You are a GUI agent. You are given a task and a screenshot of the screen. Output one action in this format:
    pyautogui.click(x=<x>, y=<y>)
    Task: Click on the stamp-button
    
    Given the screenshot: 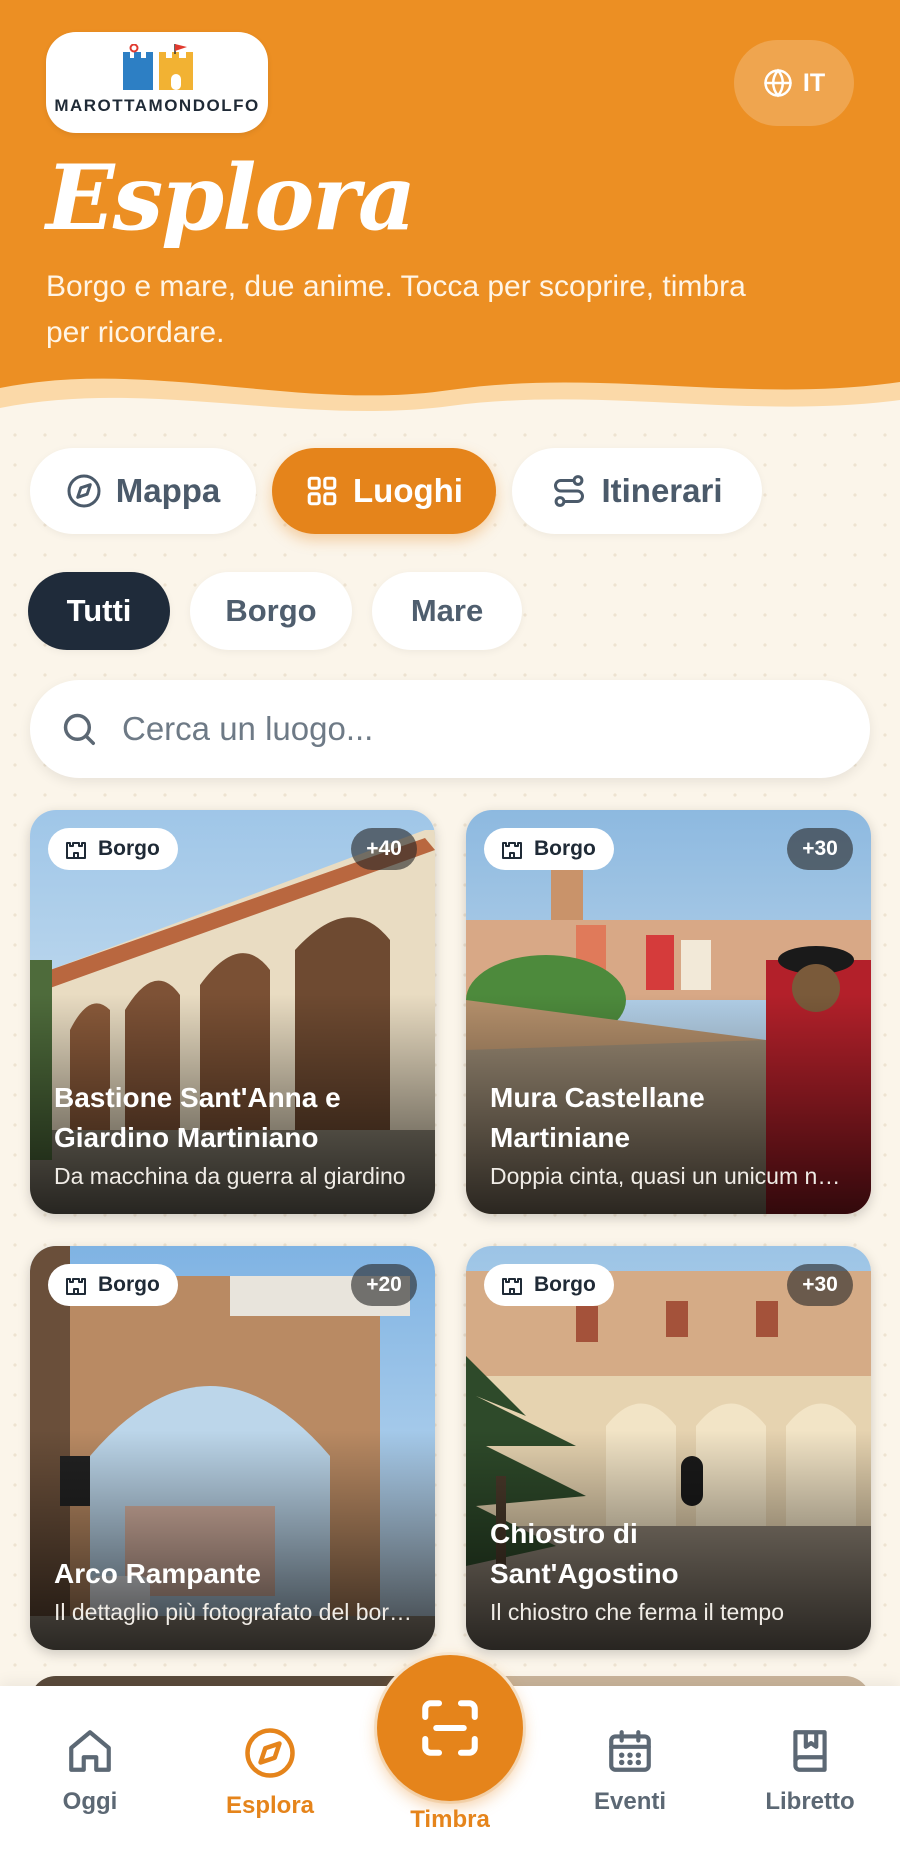 What is the action you would take?
    pyautogui.click(x=450, y=1728)
    